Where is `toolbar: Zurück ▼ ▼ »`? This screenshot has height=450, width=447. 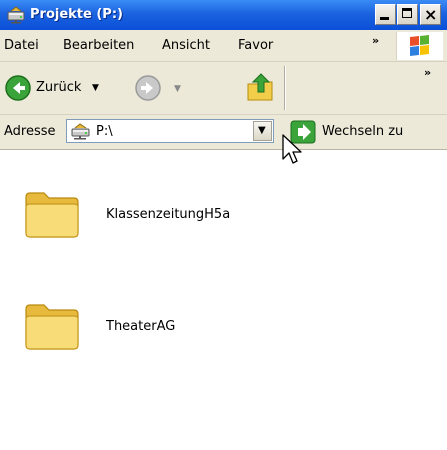
toolbar: Zurück ▼ ▼ » is located at coordinates (223, 88).